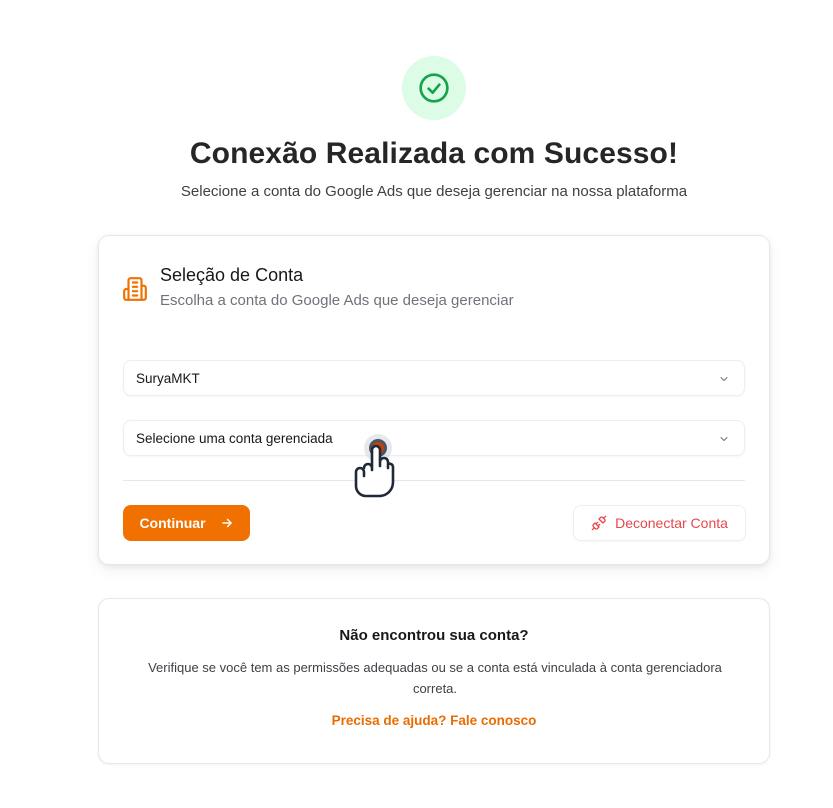  I want to click on divider, so click(434, 480).